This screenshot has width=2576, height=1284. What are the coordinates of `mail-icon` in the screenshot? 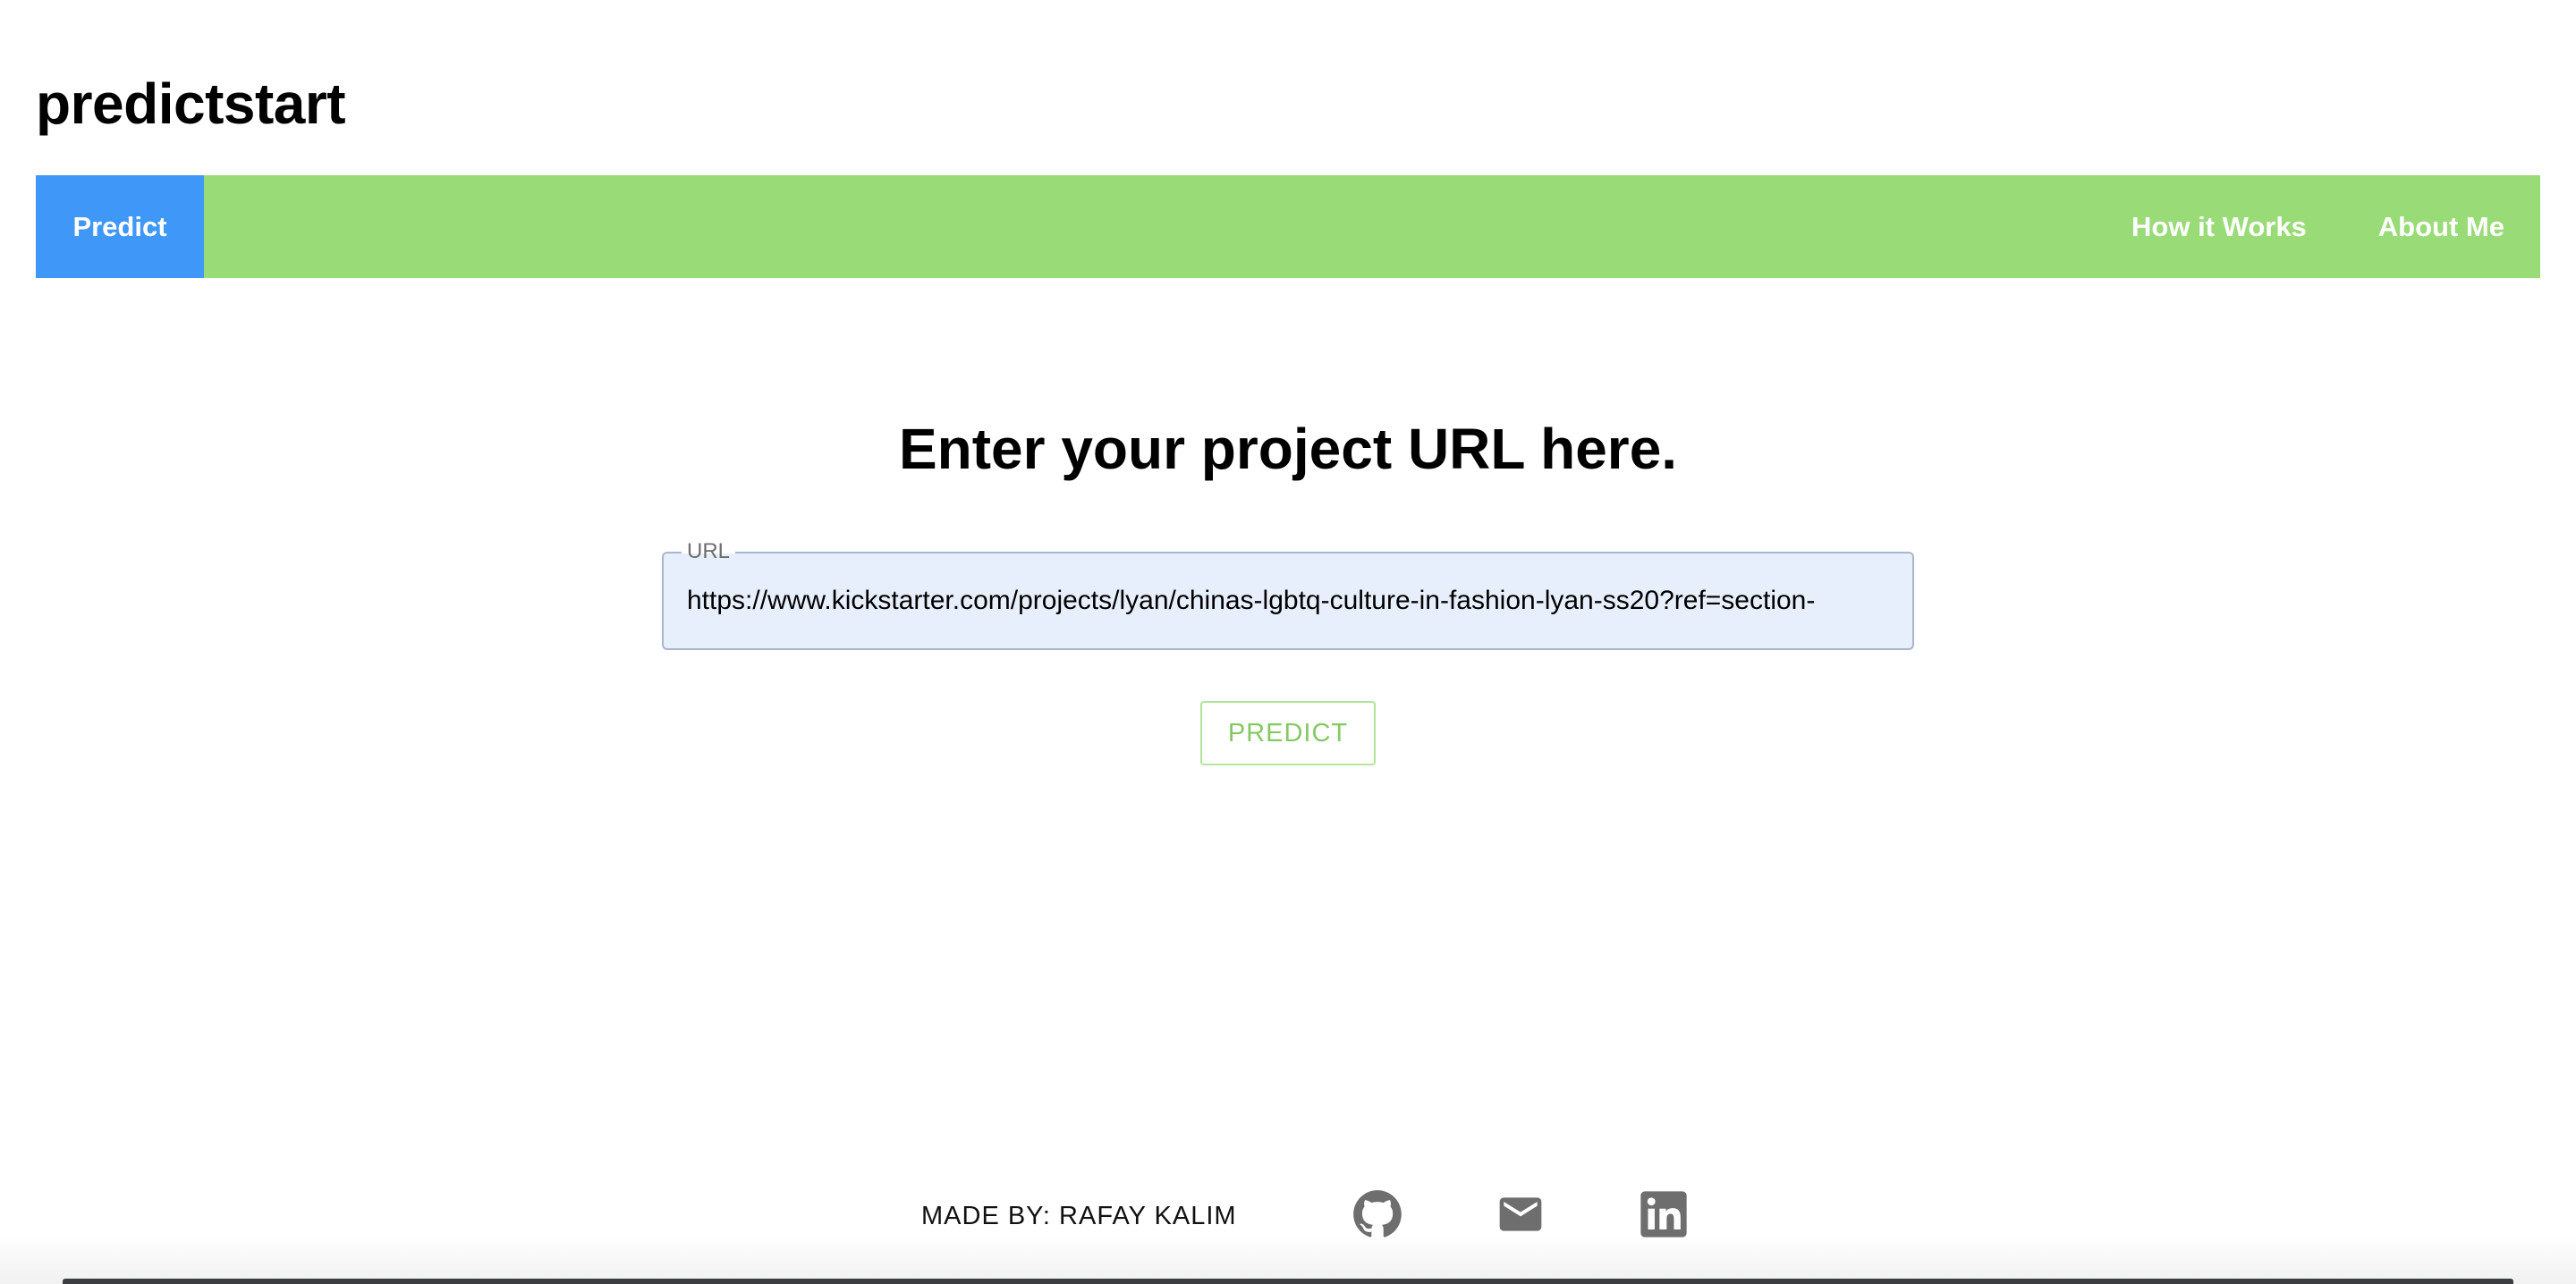 It's located at (1521, 1214).